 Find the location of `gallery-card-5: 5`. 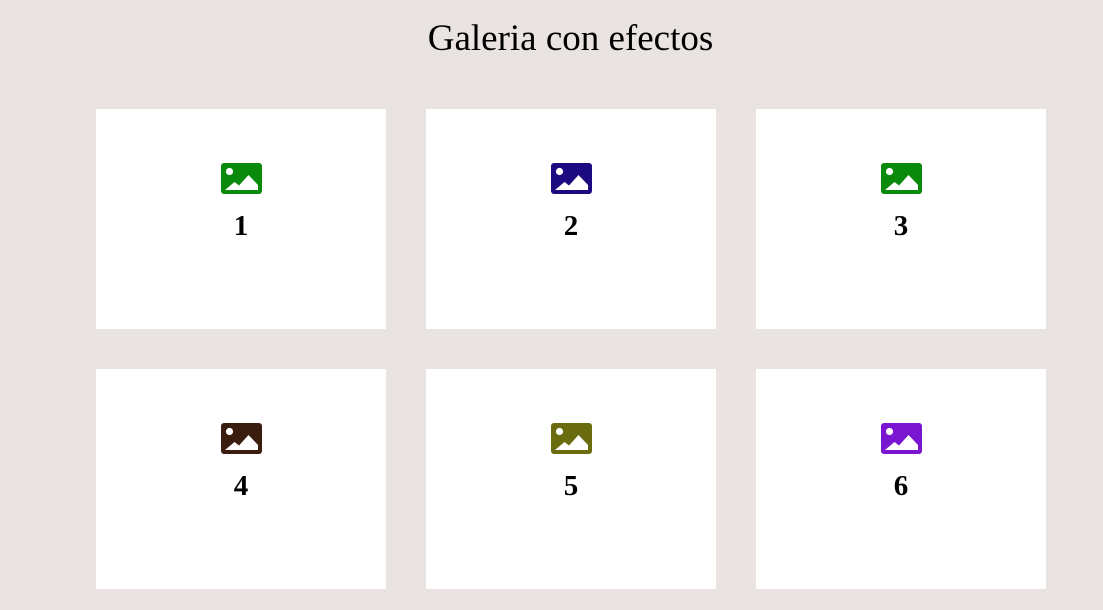

gallery-card-5: 5 is located at coordinates (571, 479).